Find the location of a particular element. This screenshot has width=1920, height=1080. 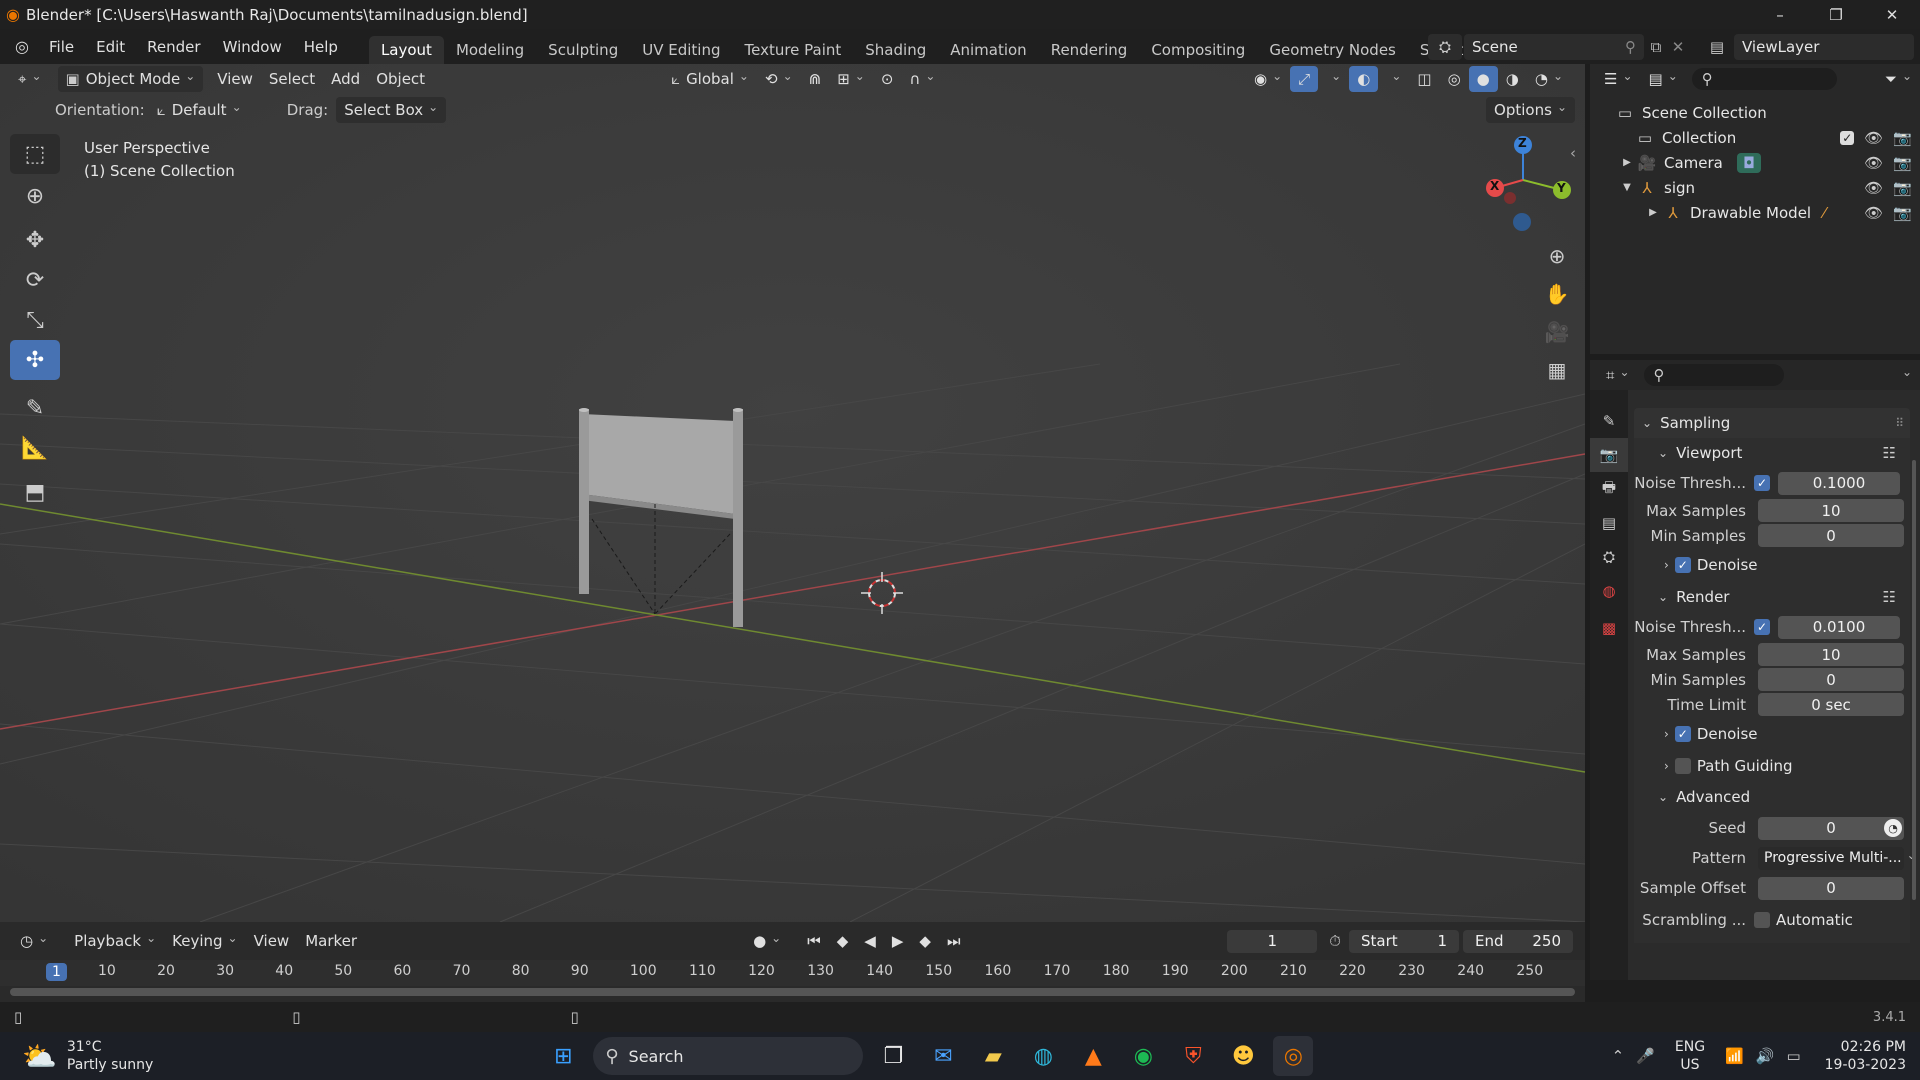

timeline-scrollbar is located at coordinates (792, 992).